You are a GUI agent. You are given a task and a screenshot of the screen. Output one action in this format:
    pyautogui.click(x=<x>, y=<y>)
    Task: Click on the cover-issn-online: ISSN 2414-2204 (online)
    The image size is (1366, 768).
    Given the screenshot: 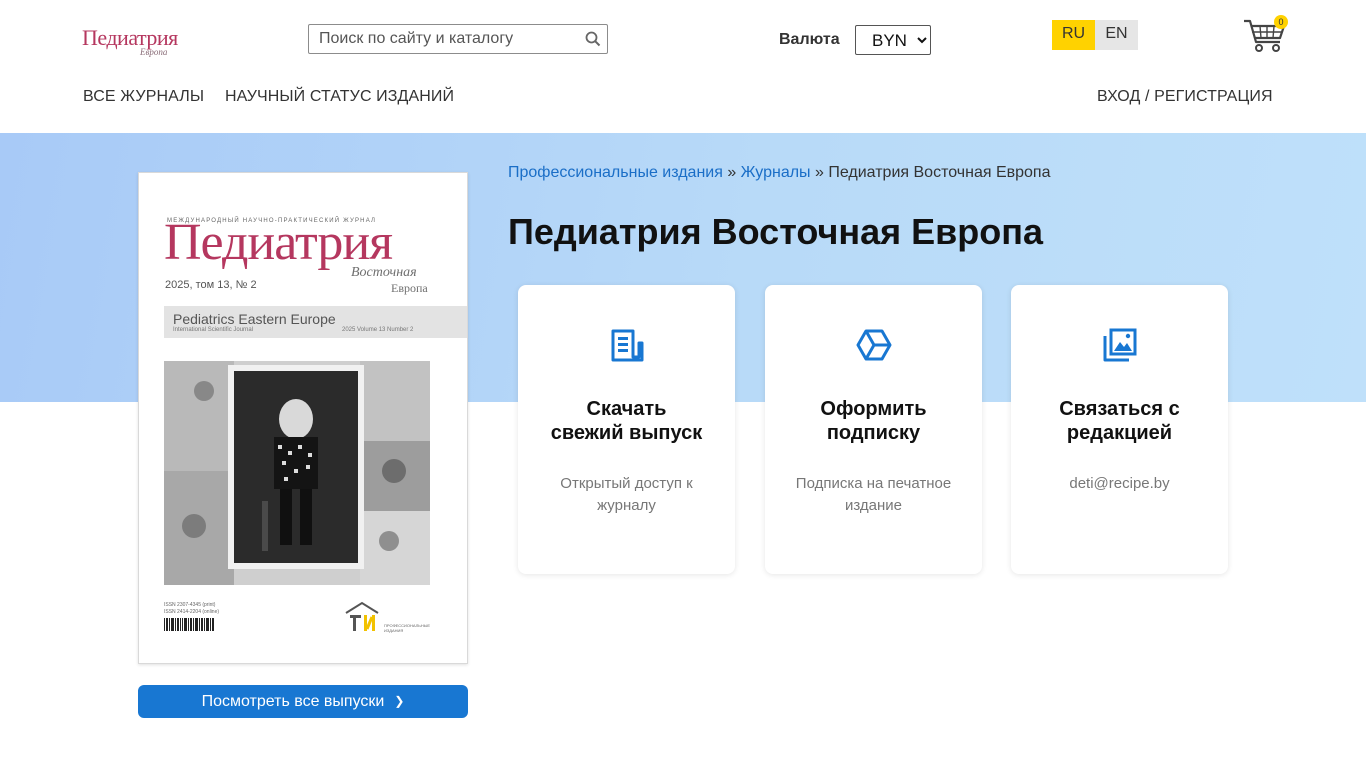 What is the action you would take?
    pyautogui.click(x=192, y=612)
    